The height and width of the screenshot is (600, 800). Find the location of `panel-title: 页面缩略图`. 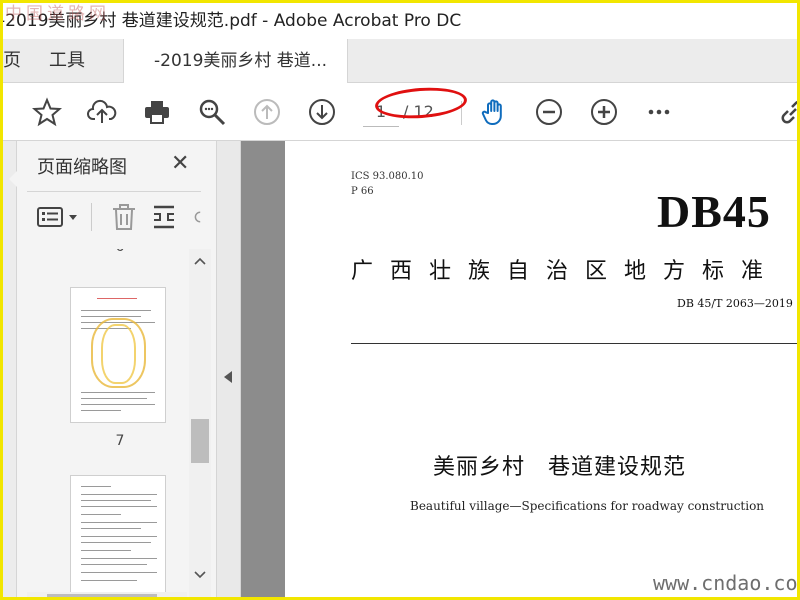

panel-title: 页面缩略图 is located at coordinates (82, 167).